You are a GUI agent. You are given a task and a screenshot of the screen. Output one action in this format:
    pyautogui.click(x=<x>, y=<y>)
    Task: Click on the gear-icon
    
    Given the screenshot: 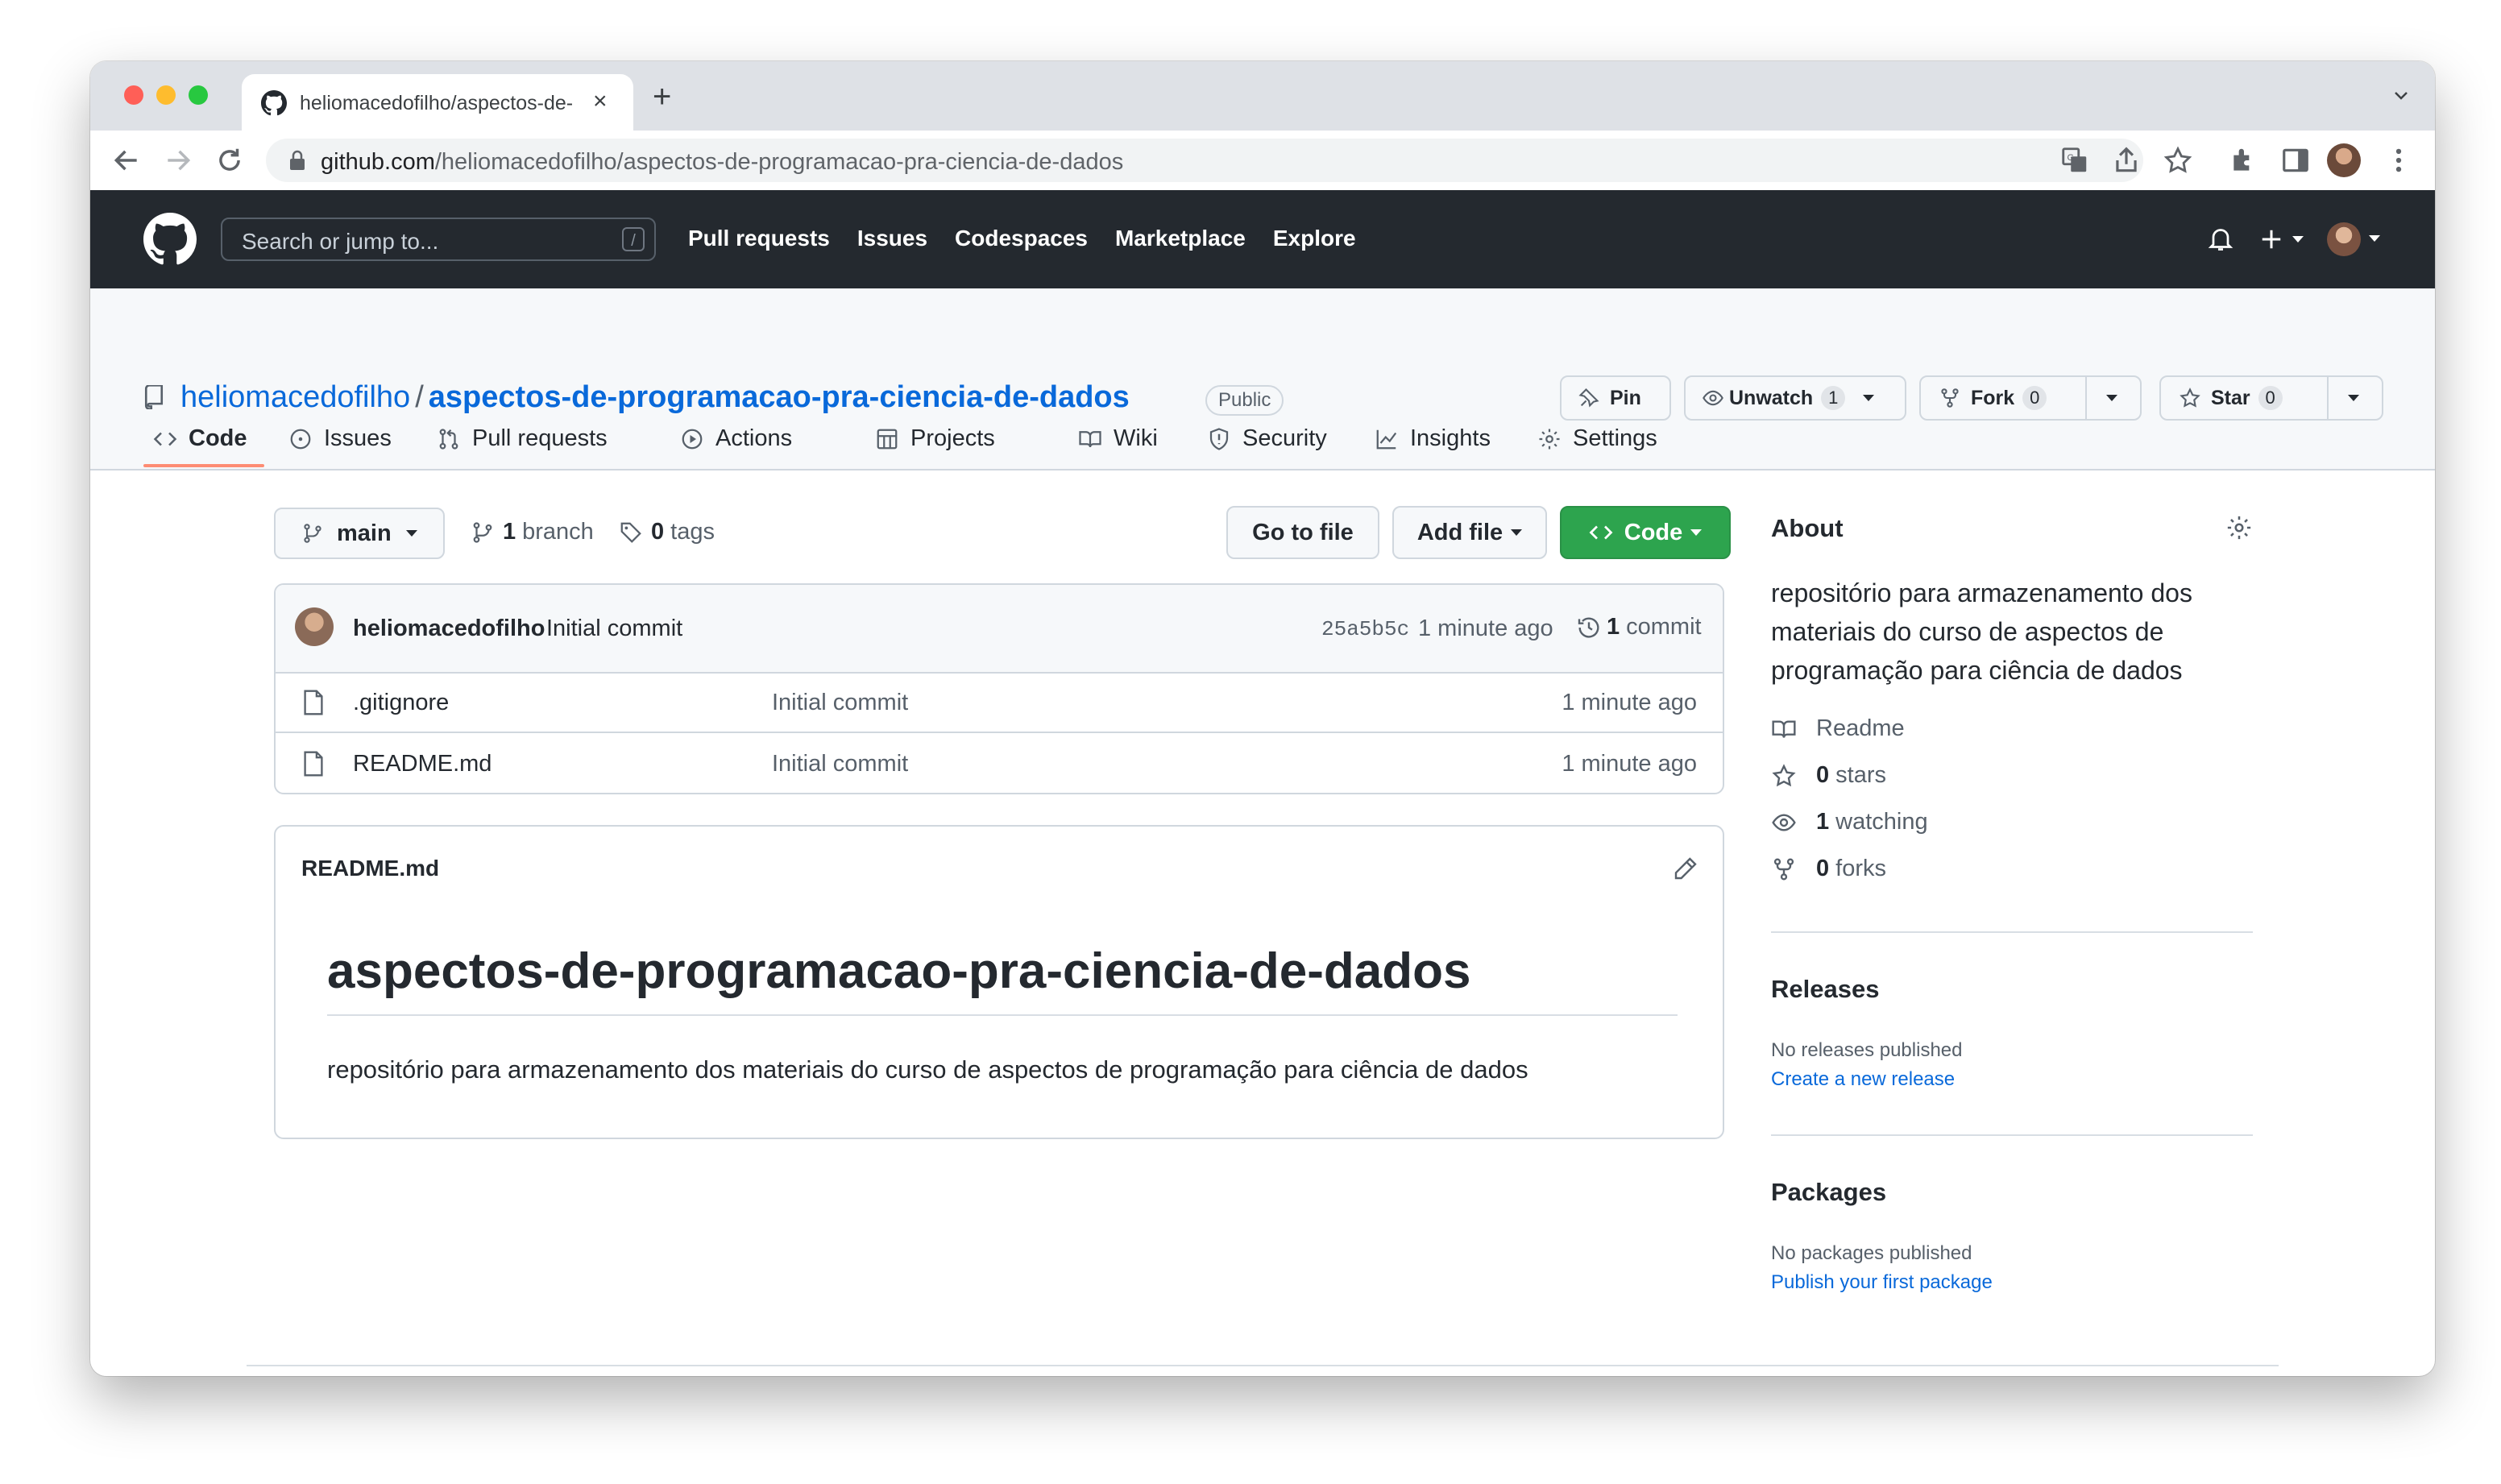 What is the action you would take?
    pyautogui.click(x=2239, y=527)
    